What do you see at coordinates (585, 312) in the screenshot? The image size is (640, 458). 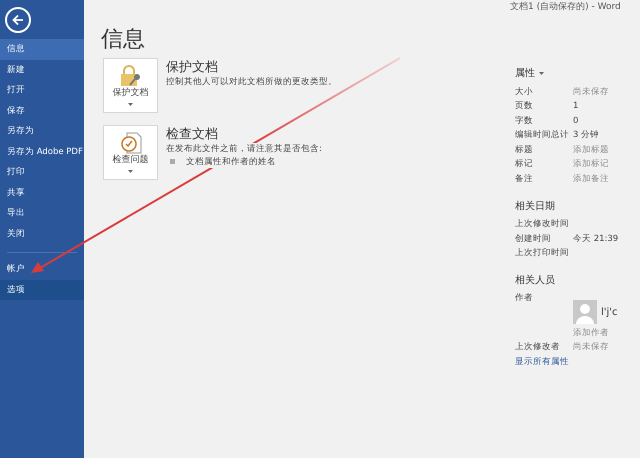 I see `avatar-icon` at bounding box center [585, 312].